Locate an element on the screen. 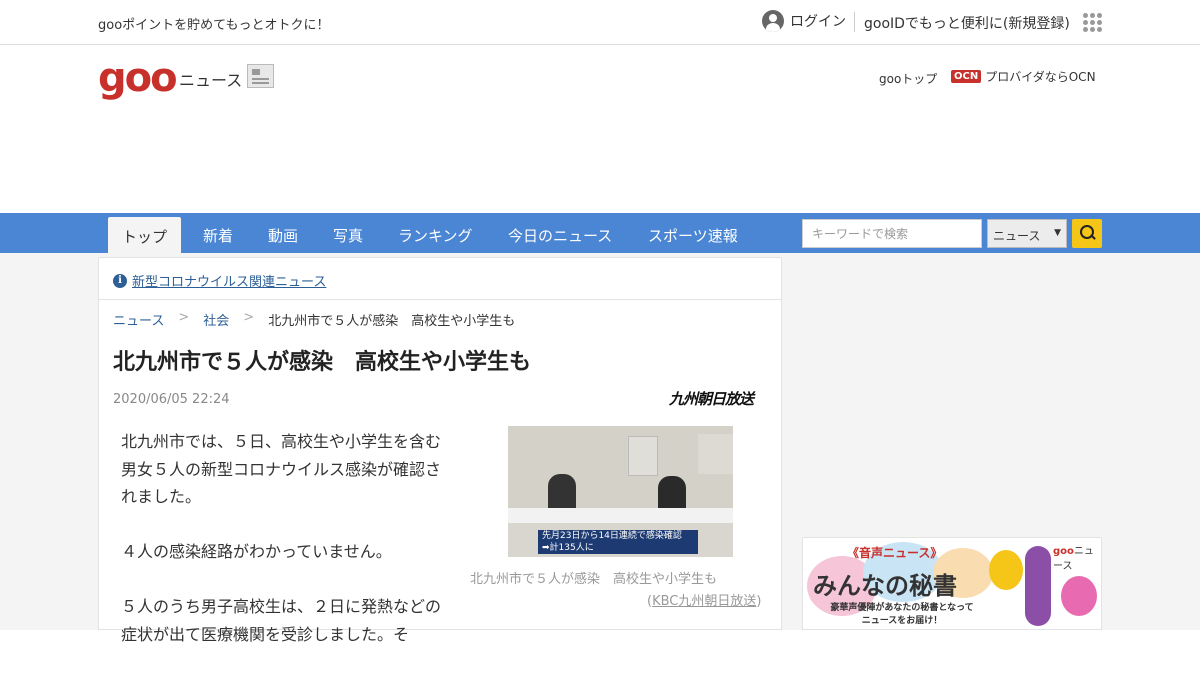 This screenshot has width=1200, height=676. ocn-logo: OCN is located at coordinates (966, 76).